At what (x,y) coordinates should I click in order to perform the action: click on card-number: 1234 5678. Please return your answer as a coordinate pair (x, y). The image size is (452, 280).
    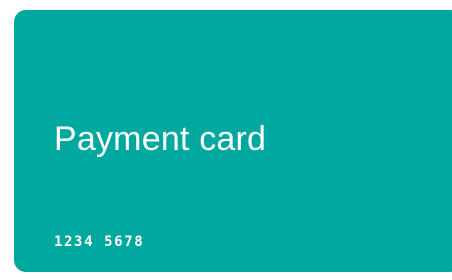
    Looking at the image, I should click on (99, 242).